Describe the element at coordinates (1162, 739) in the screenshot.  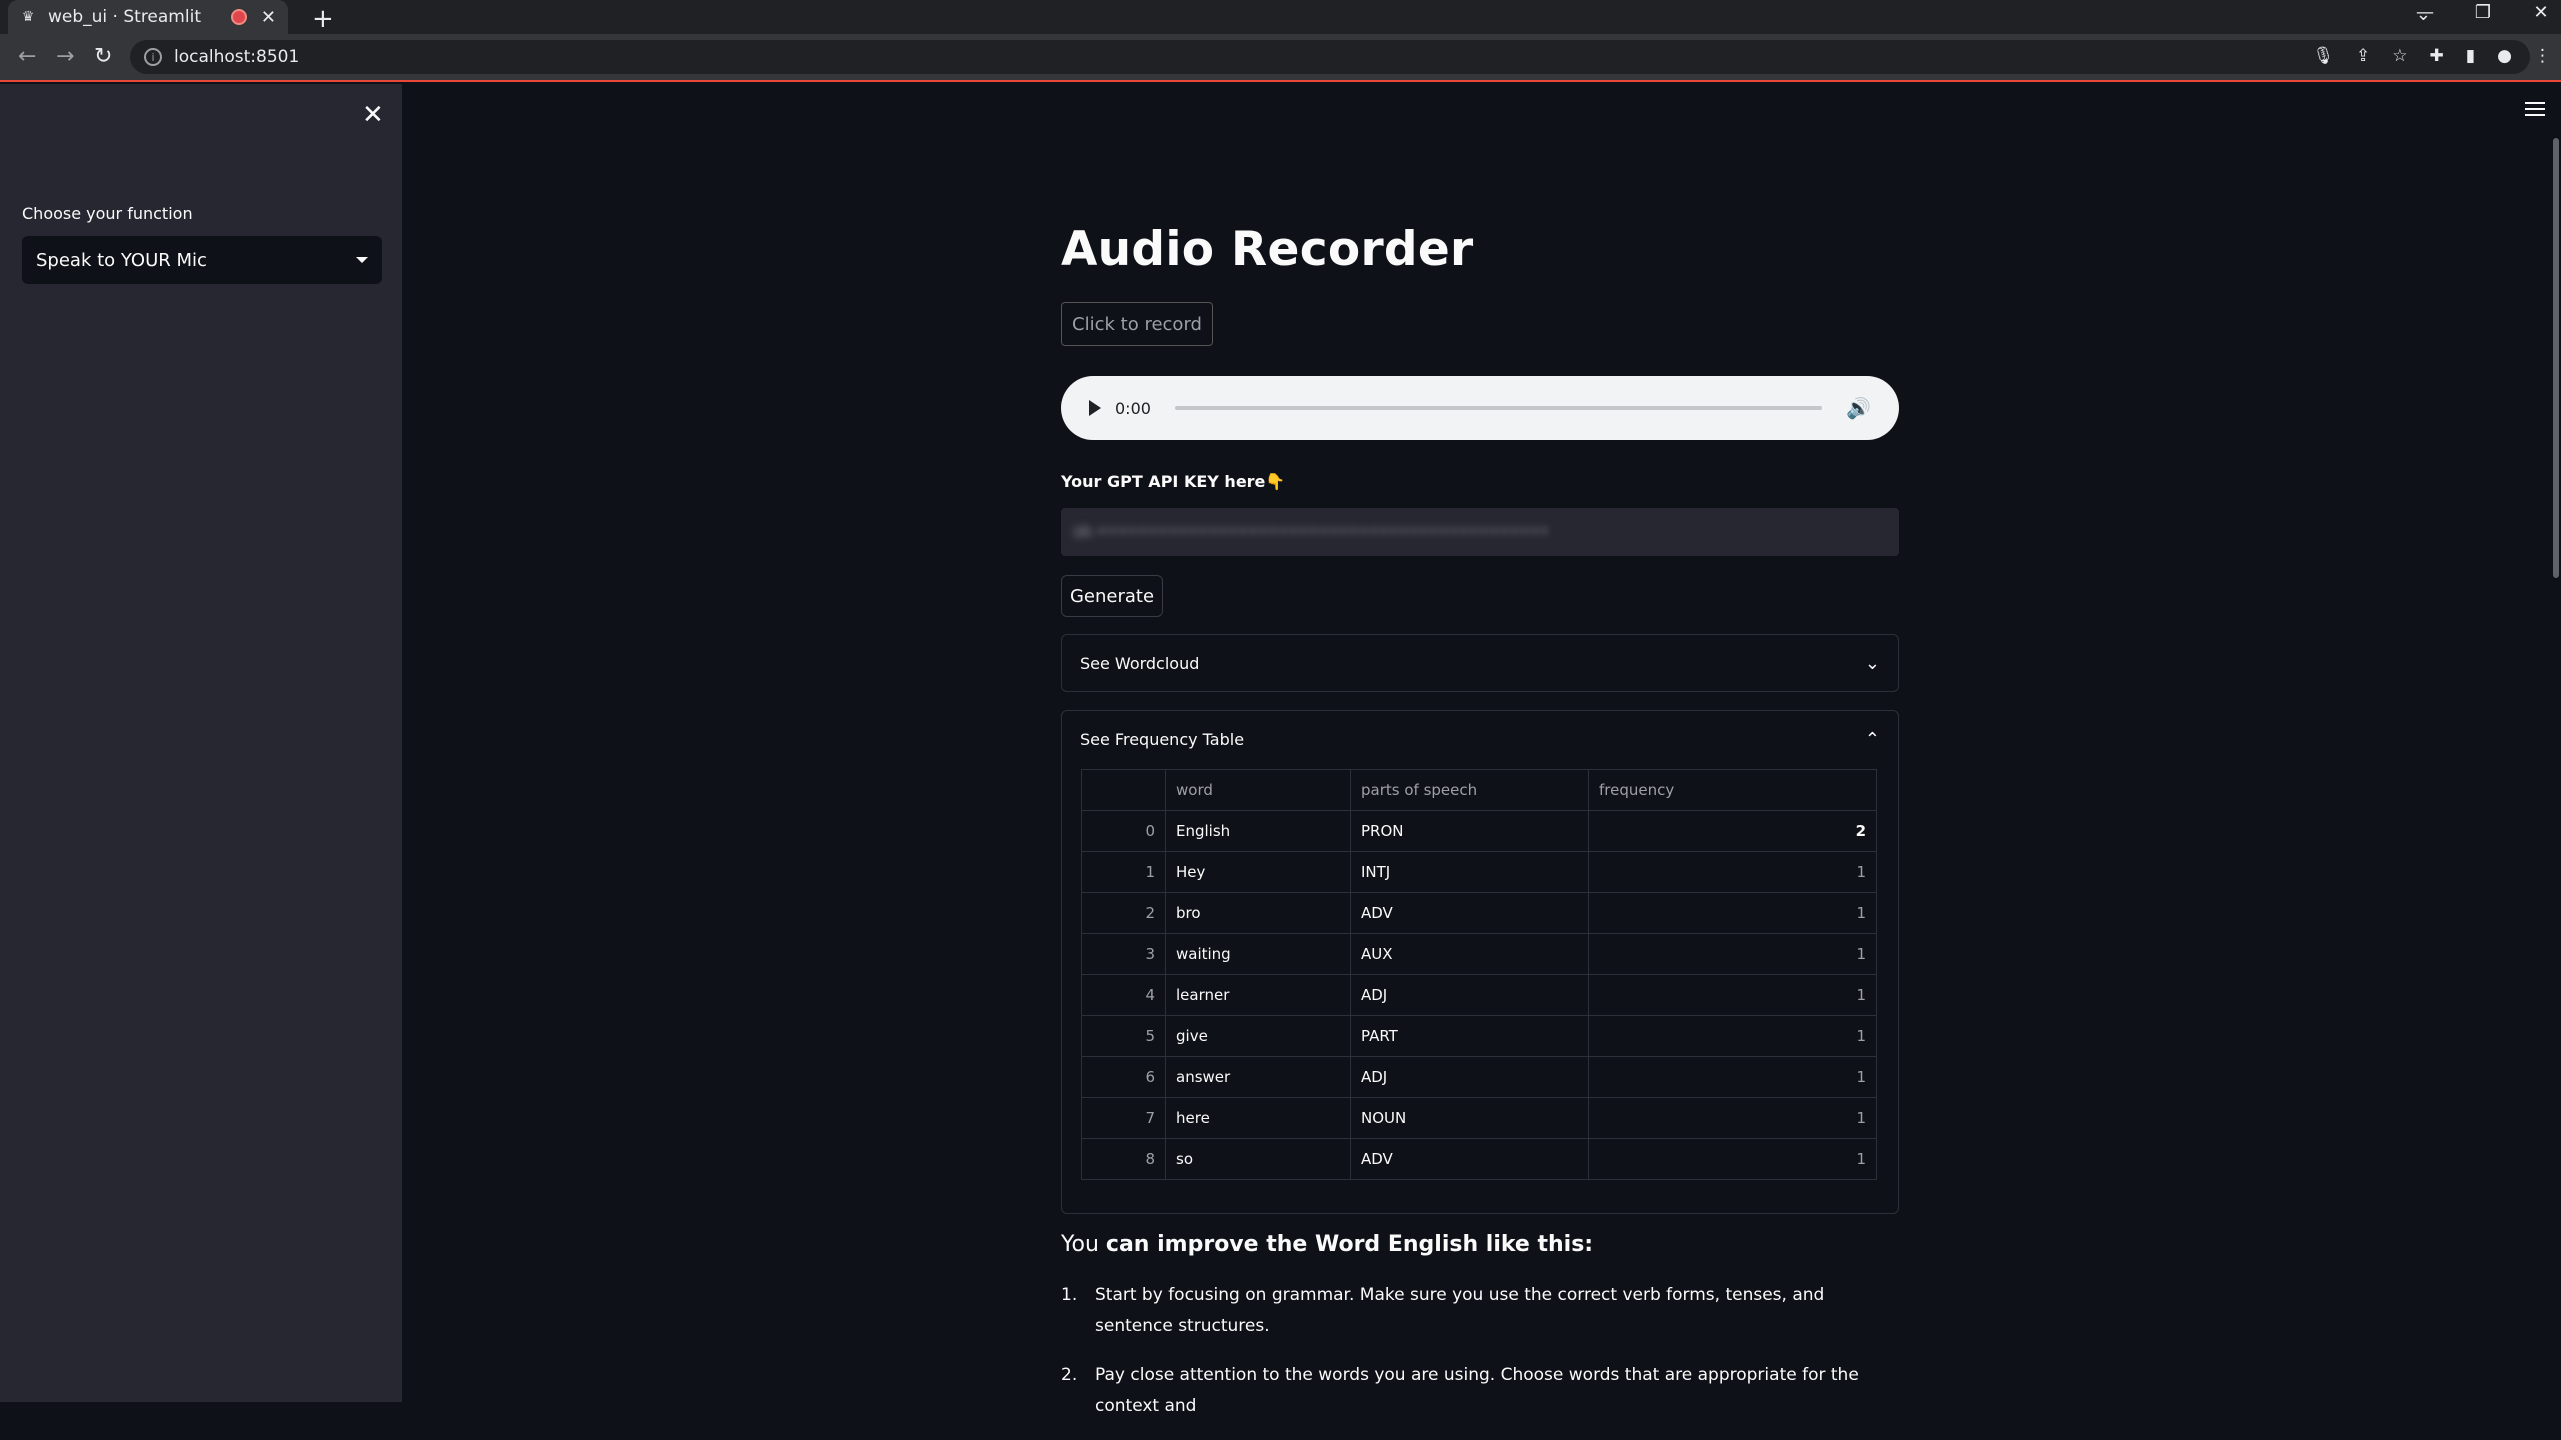
I see `frequency-expander-label: See Frequency Table` at that location.